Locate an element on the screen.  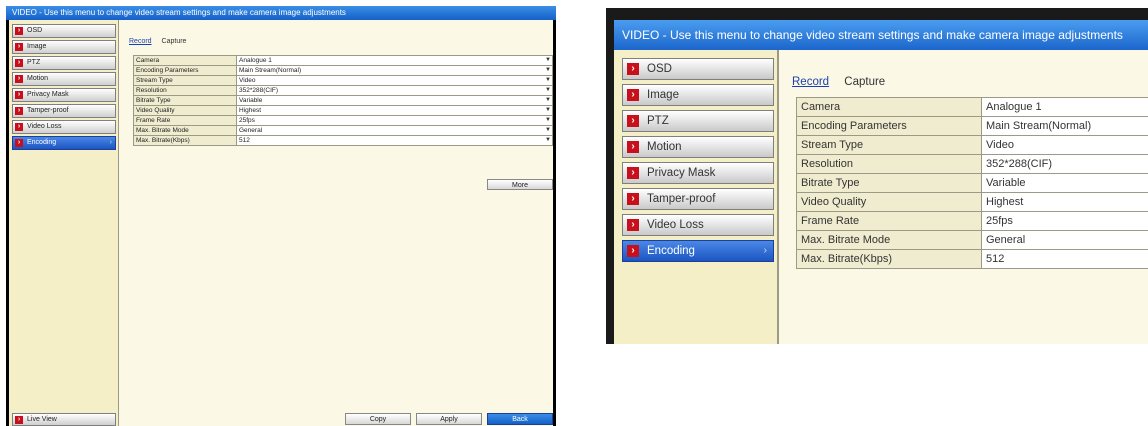
max-bitrate-mode-select: General is located at coordinates (1064, 240).